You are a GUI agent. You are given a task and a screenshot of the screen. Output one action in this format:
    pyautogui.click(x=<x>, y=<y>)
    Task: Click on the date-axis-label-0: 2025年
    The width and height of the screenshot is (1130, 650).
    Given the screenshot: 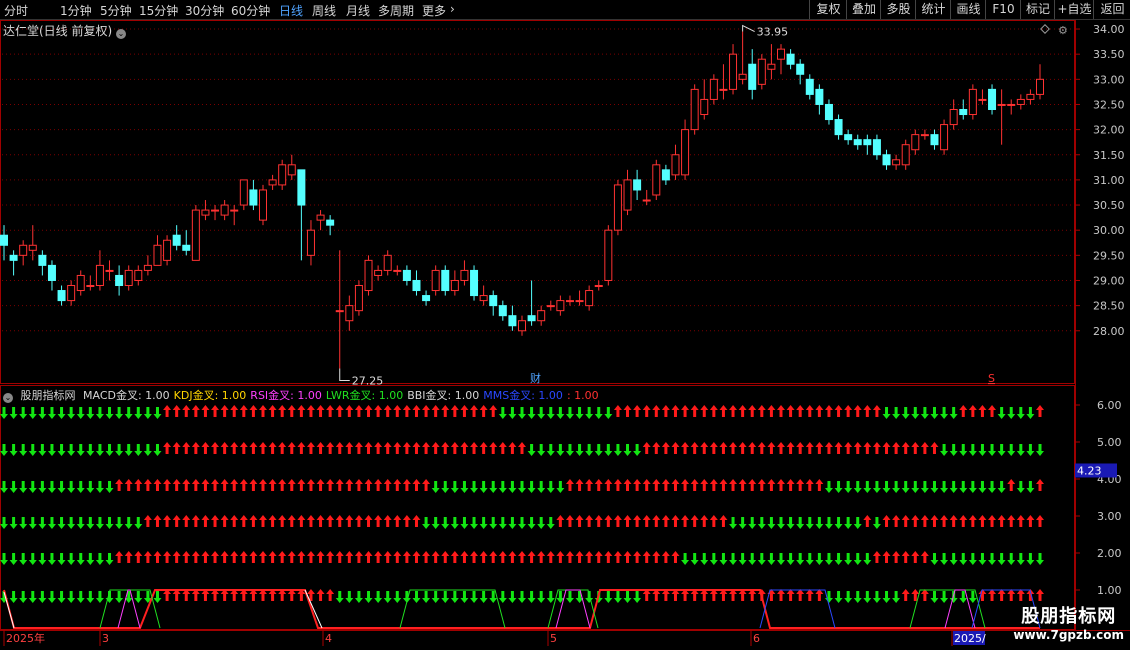 What is the action you would take?
    pyautogui.click(x=25, y=638)
    